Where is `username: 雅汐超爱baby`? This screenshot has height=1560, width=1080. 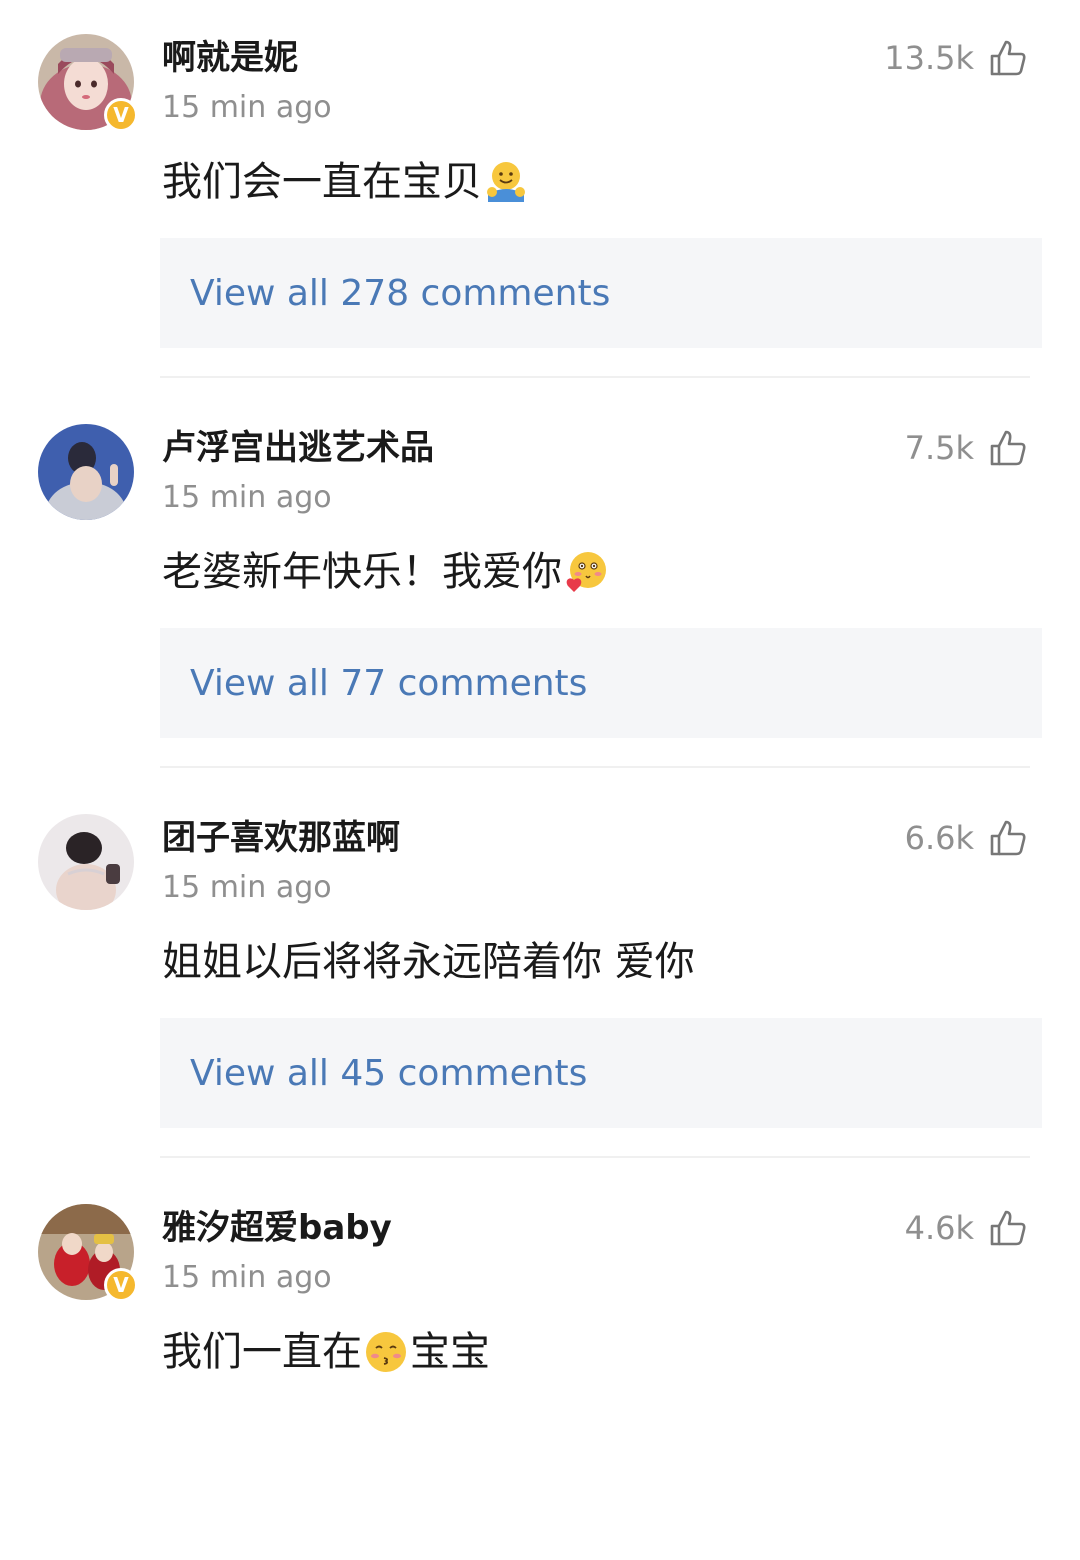 username: 雅汐超爱baby is located at coordinates (277, 1228).